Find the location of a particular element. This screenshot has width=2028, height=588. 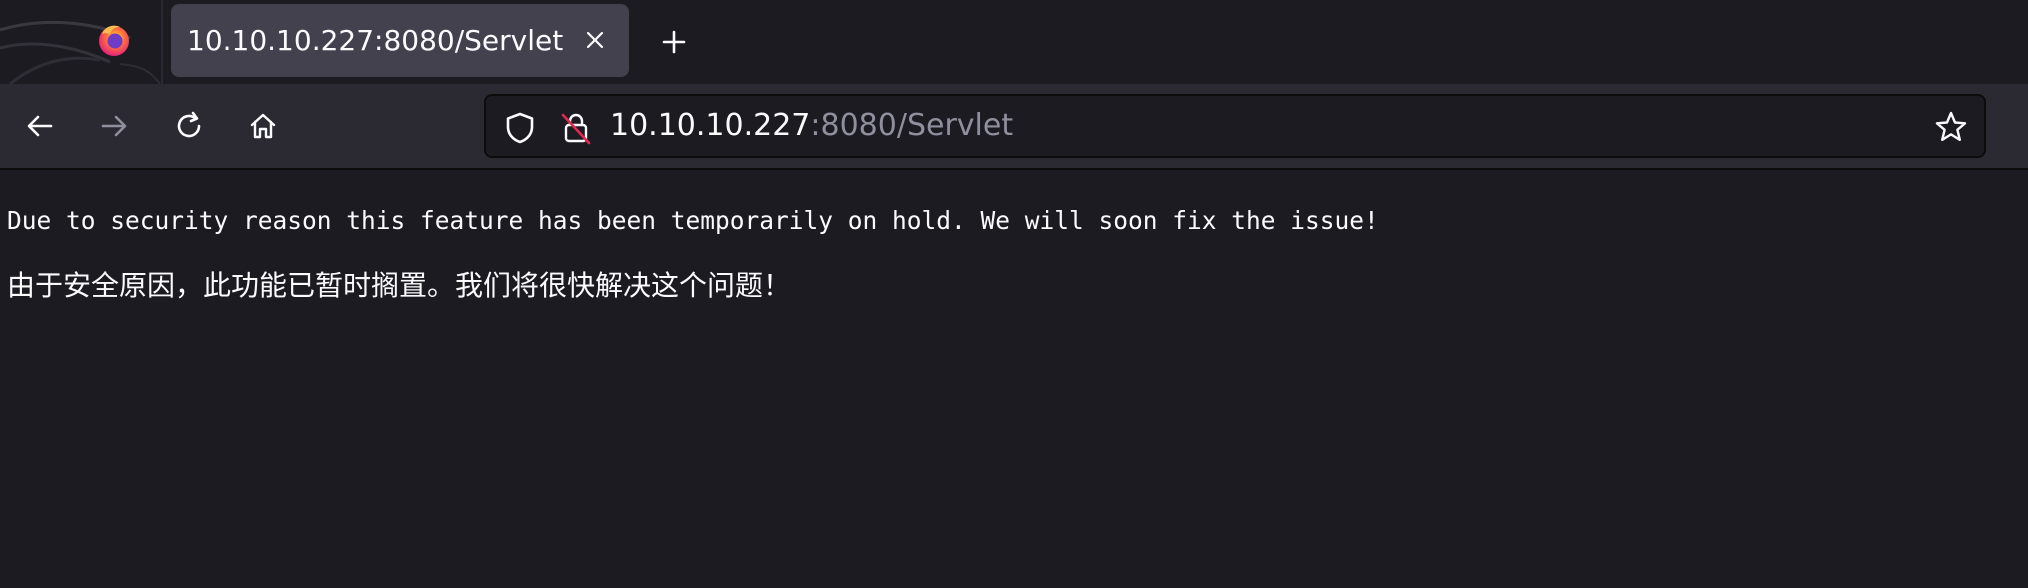

star-icon is located at coordinates (1951, 127).